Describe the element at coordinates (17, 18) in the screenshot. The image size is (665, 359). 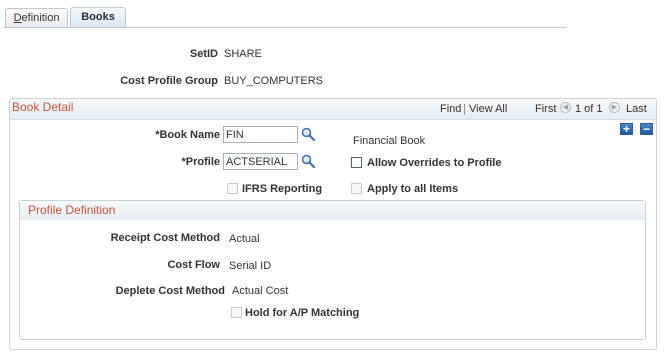
I see `tab-definition-mnemonic: D` at that location.